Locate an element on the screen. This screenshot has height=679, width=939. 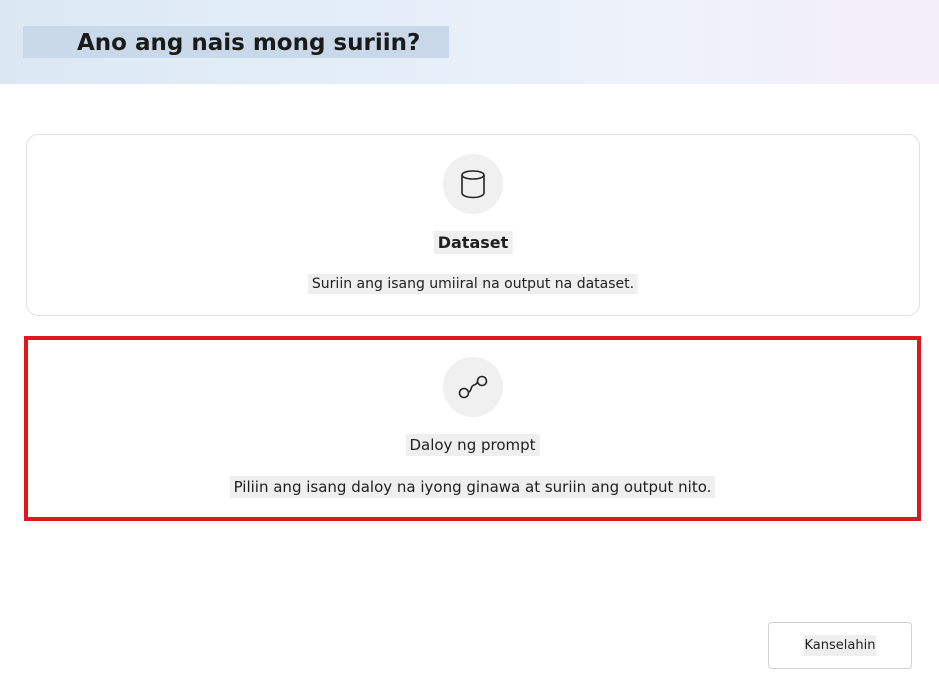
dialog-header: Ano ang nais mong suriin? is located at coordinates (469, 42).